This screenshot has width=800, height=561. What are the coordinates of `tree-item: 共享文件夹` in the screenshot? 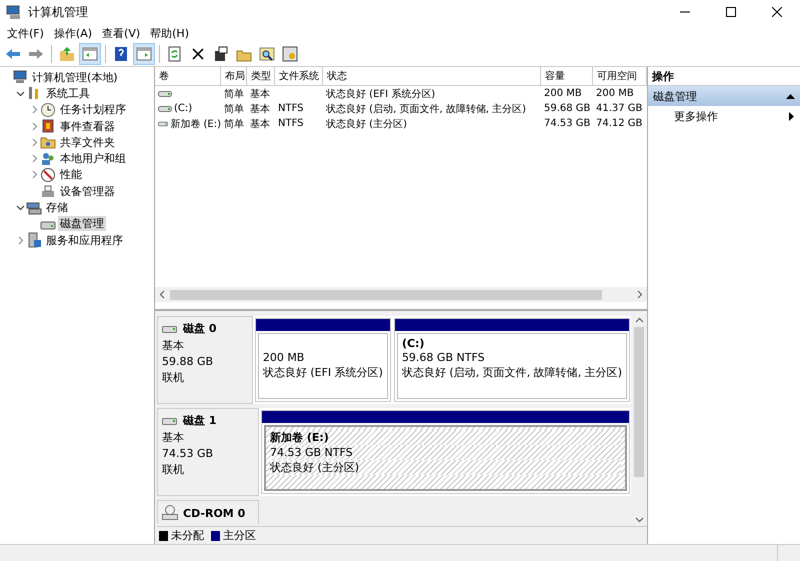 It's located at (87, 142).